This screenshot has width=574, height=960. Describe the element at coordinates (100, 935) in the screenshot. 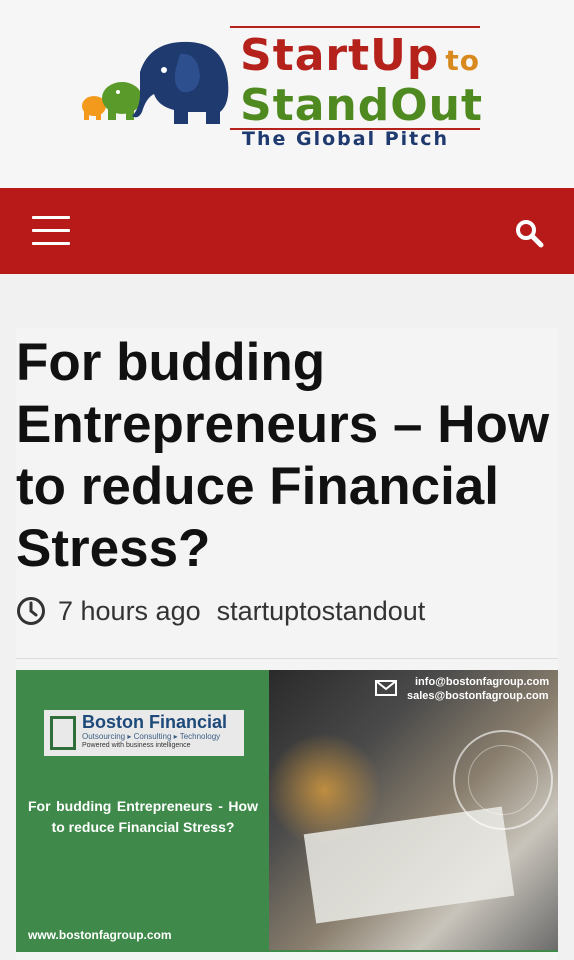

I see `image-website: www.bostonfagroup.com` at that location.